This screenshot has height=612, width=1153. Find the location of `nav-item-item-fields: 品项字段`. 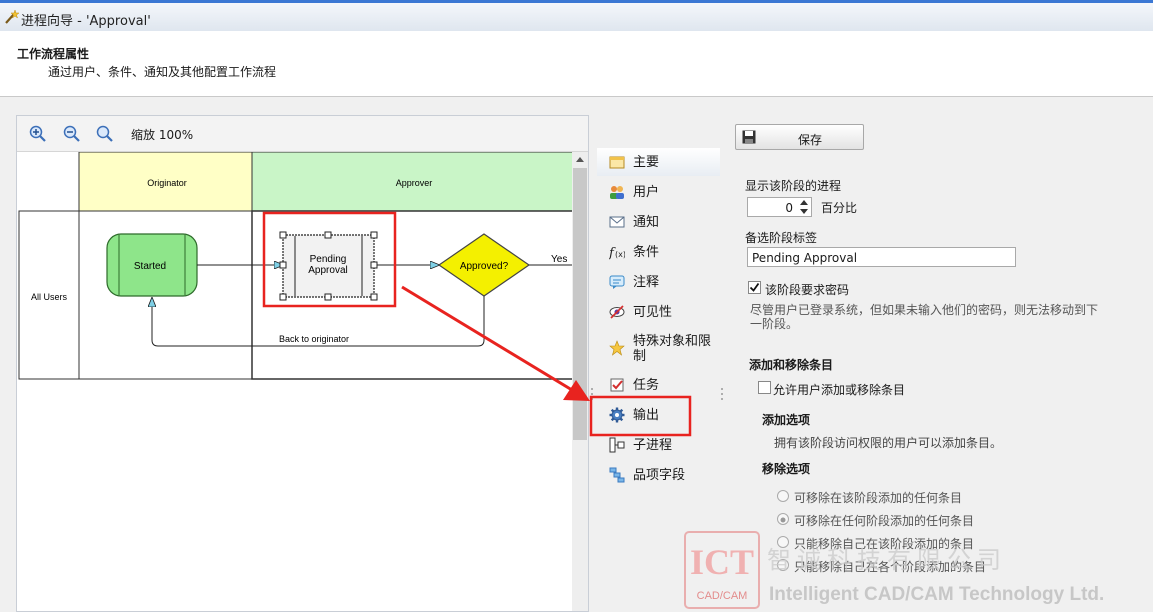

nav-item-item-fields: 品项字段 is located at coordinates (658, 475).